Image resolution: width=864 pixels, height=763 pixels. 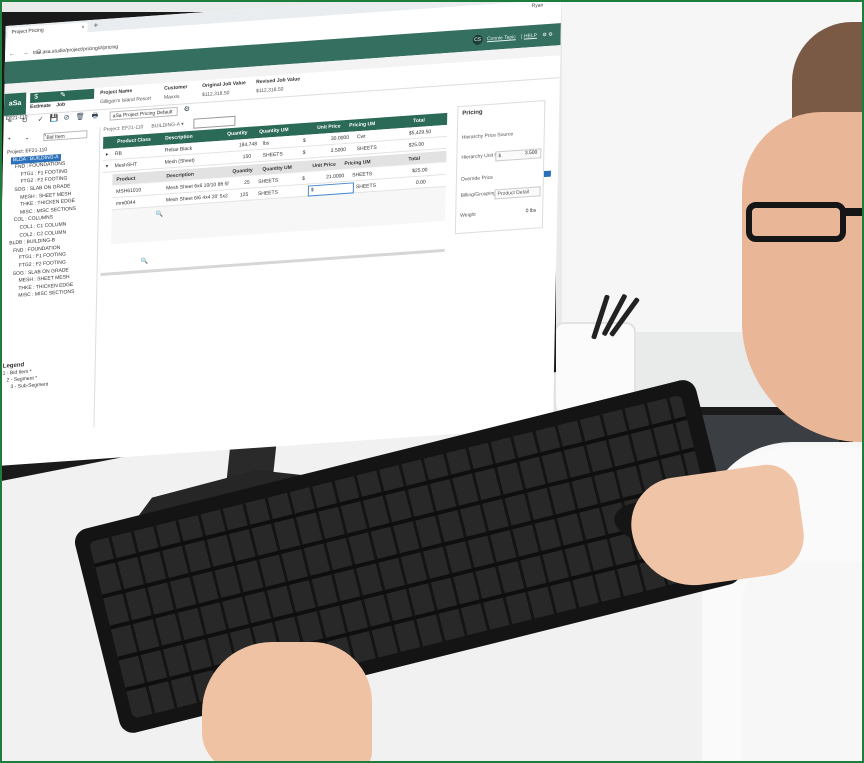 What do you see at coordinates (178, 149) in the screenshot?
I see `cell-description: Rebar Black` at bounding box center [178, 149].